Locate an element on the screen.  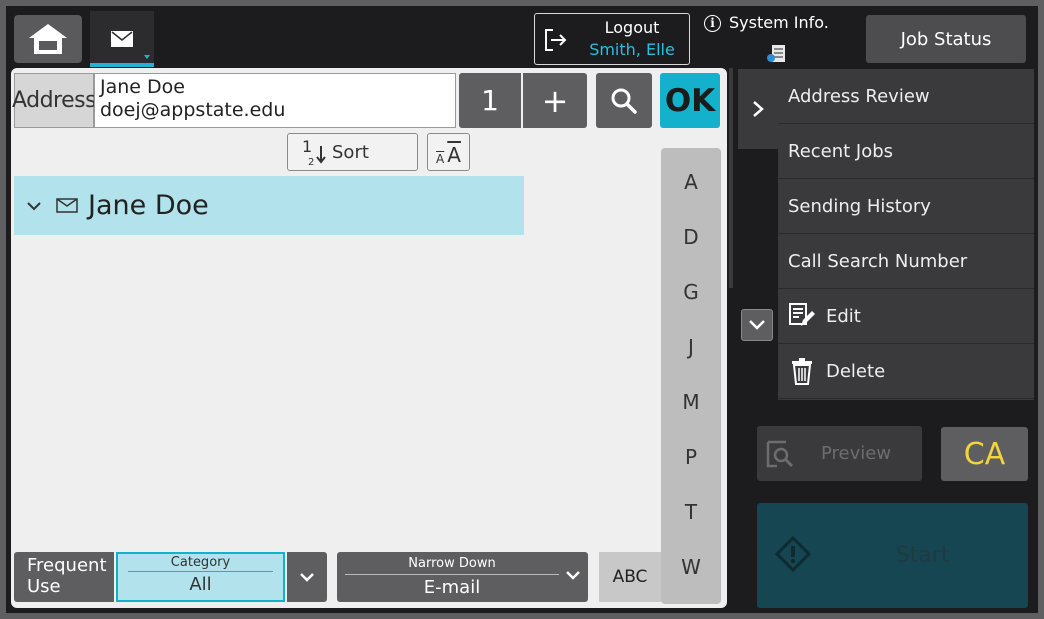
category-dropdown-button is located at coordinates (307, 577).